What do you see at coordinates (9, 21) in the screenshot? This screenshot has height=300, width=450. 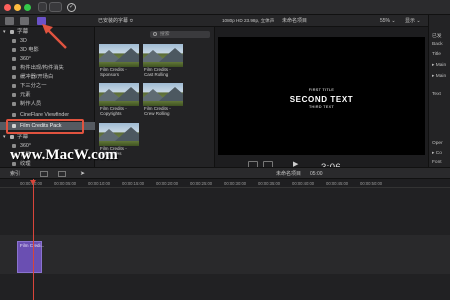 I see `libraries-icon` at bounding box center [9, 21].